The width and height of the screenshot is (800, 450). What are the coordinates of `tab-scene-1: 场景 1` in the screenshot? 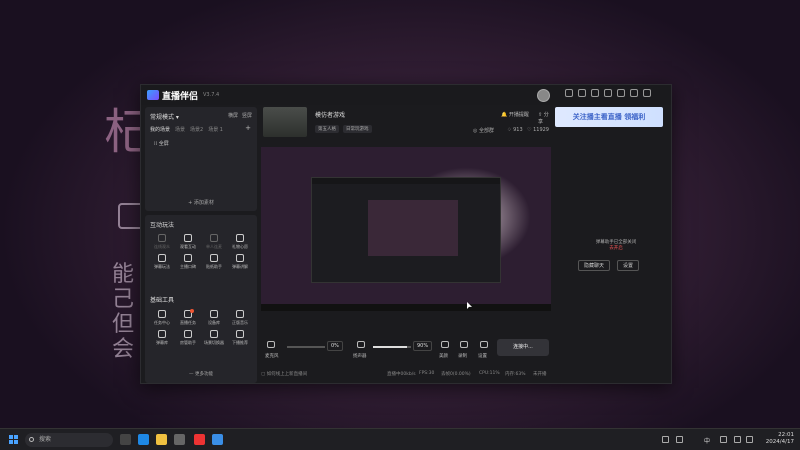 It's located at (215, 129).